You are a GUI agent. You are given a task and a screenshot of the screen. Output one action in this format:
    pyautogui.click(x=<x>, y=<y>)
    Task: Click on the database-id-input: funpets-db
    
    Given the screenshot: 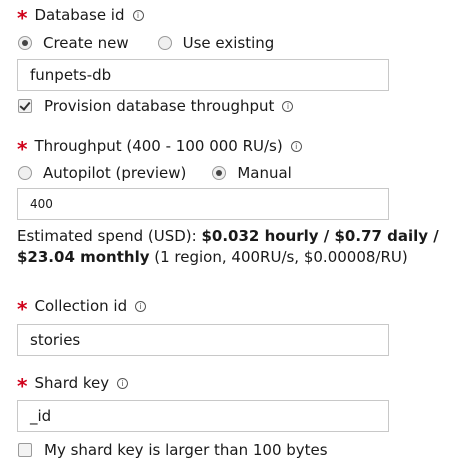 What is the action you would take?
    pyautogui.click(x=203, y=75)
    